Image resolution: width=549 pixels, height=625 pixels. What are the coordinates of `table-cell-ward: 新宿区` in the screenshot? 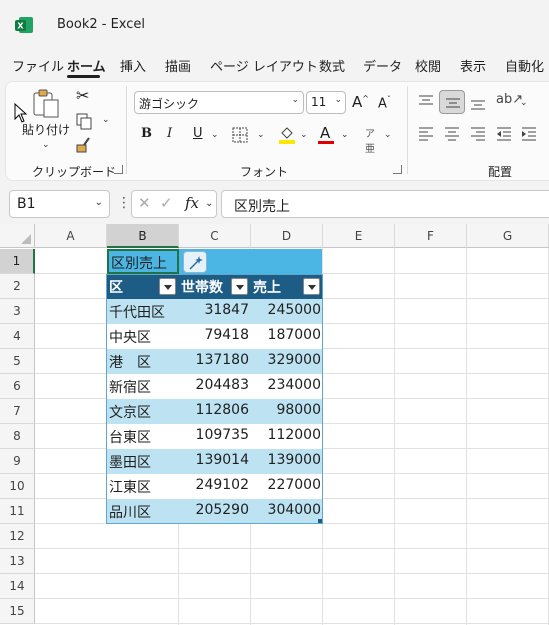 It's located at (143, 386).